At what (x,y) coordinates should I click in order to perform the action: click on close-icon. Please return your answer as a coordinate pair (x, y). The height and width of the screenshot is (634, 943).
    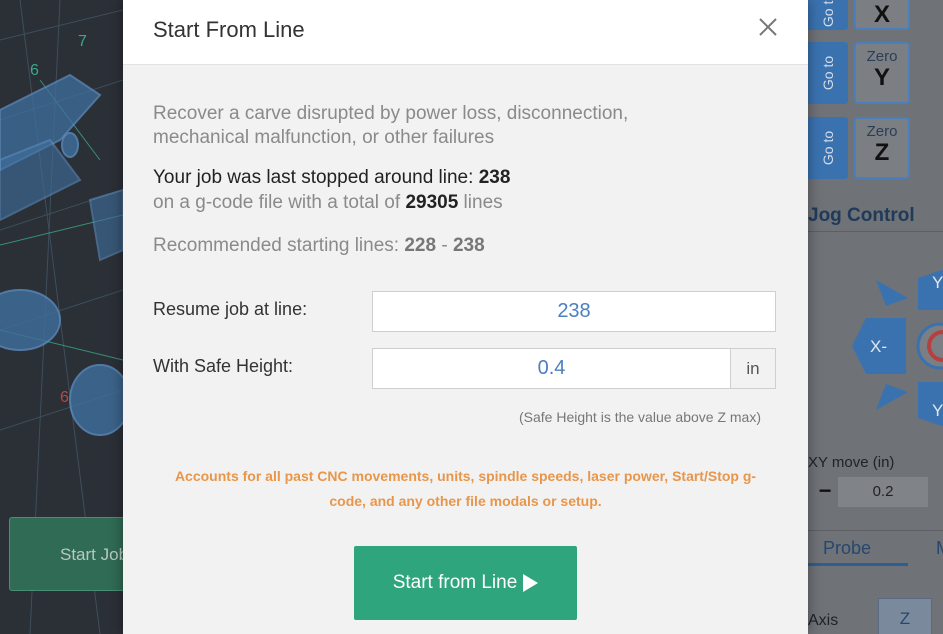
    Looking at the image, I should click on (768, 27).